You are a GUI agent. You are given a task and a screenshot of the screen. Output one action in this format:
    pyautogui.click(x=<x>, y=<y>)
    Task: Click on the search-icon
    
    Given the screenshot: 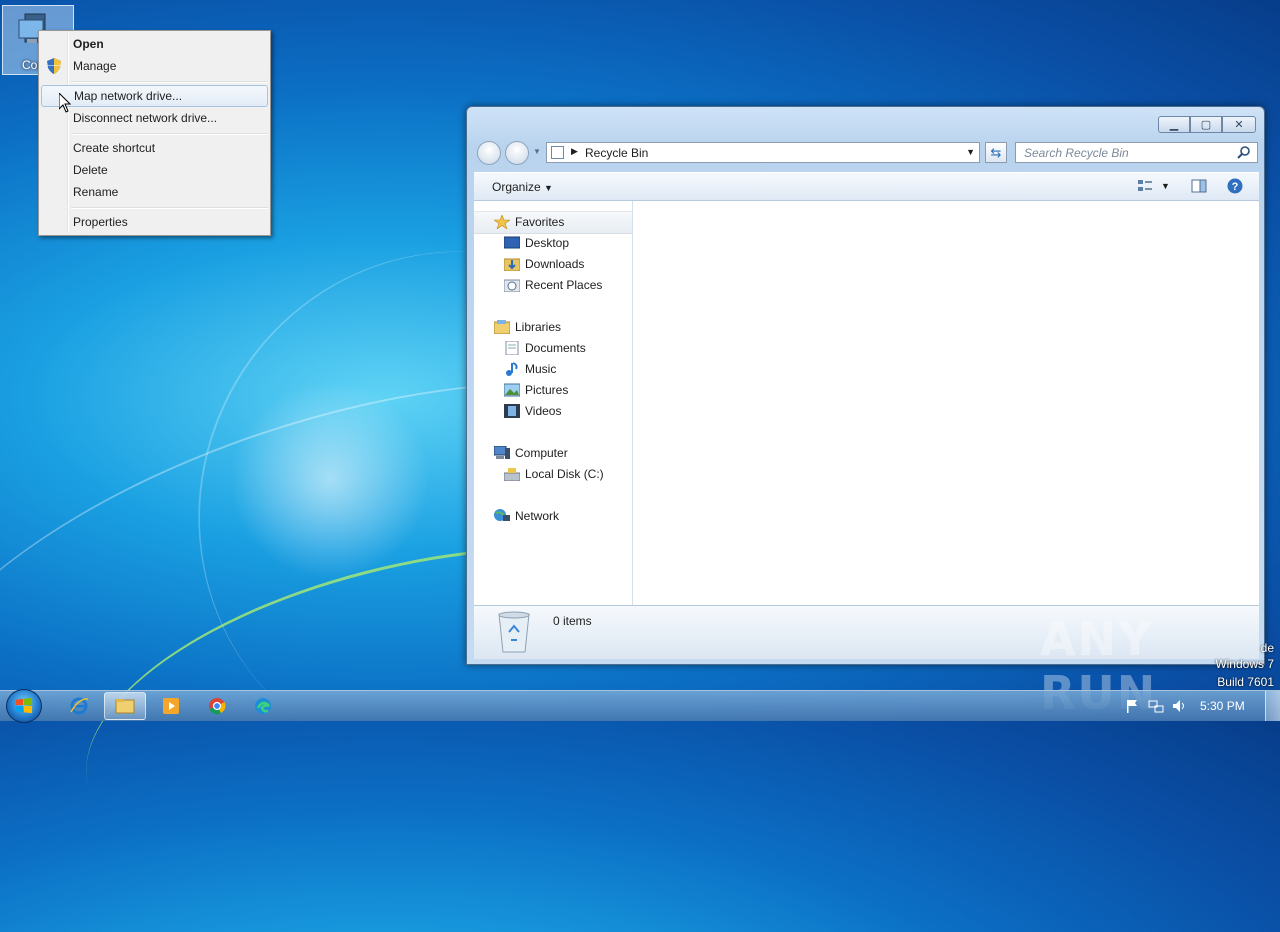 What is the action you would take?
    pyautogui.click(x=1244, y=152)
    